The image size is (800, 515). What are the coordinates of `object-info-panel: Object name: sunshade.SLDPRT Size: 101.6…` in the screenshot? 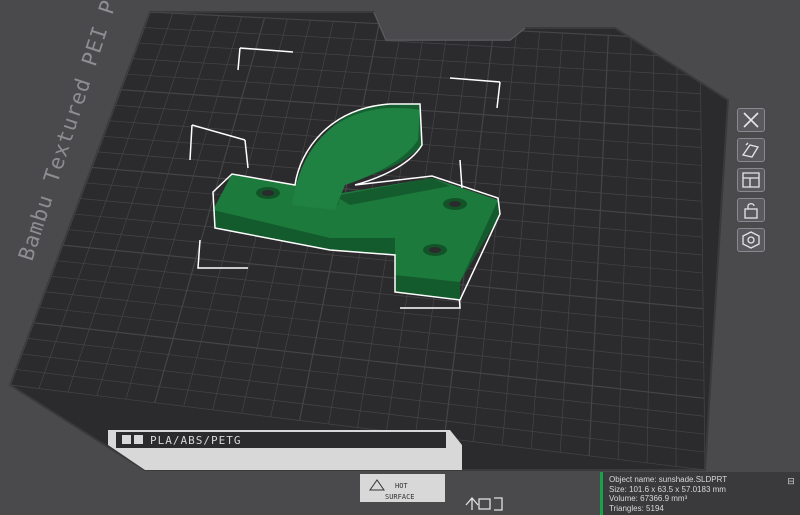 It's located at (700, 493).